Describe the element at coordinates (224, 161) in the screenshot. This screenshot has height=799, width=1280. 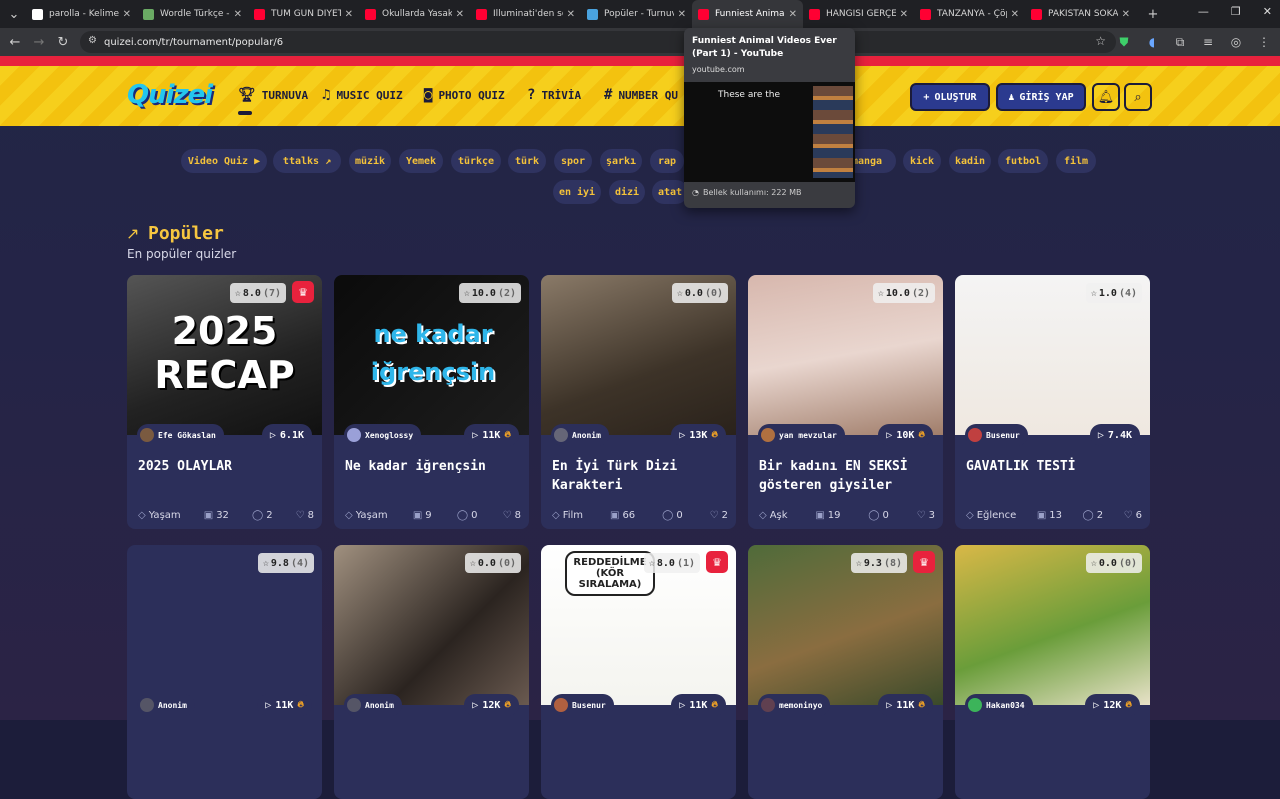
I see `tag-chip: Video Quiz ▶` at that location.